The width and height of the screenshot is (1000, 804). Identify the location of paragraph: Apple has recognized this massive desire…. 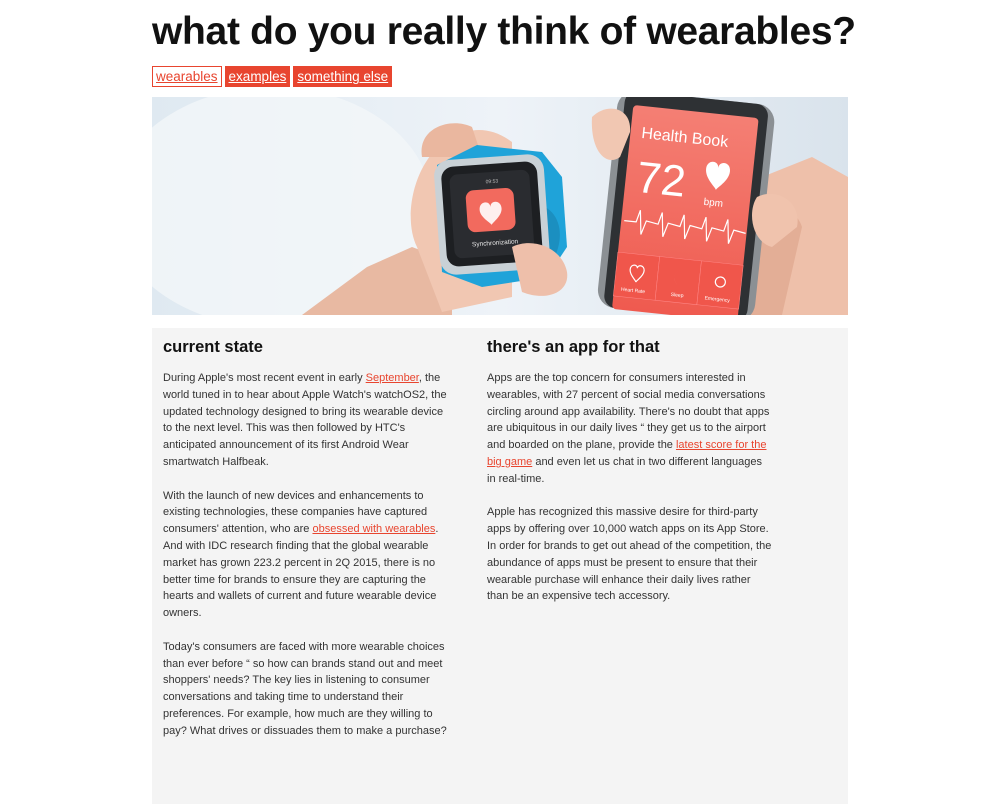
(629, 554).